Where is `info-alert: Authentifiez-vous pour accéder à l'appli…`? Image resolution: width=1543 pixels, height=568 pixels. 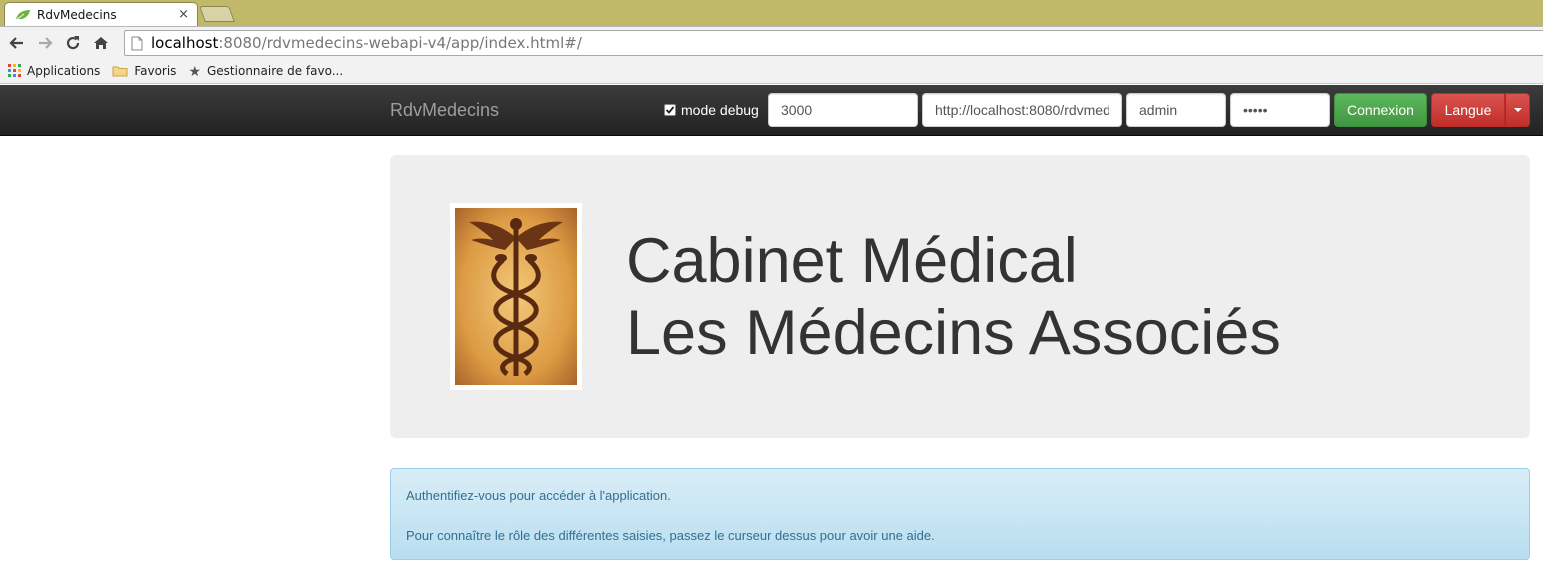 info-alert: Authentifiez-vous pour accéder à l'appli… is located at coordinates (960, 514).